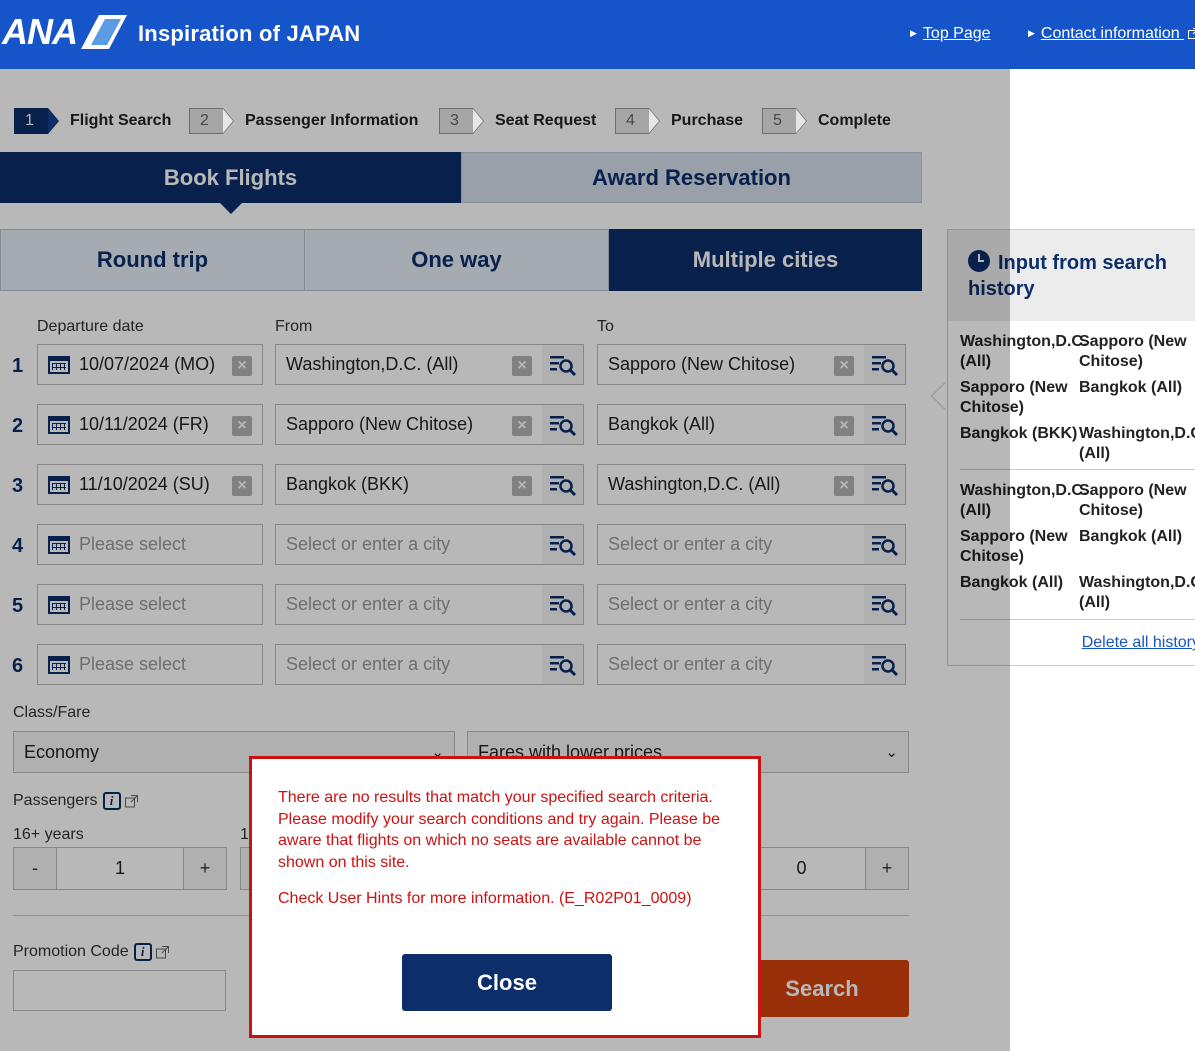  Describe the element at coordinates (104, 32) in the screenshot. I see `logo-slash-icon` at that location.